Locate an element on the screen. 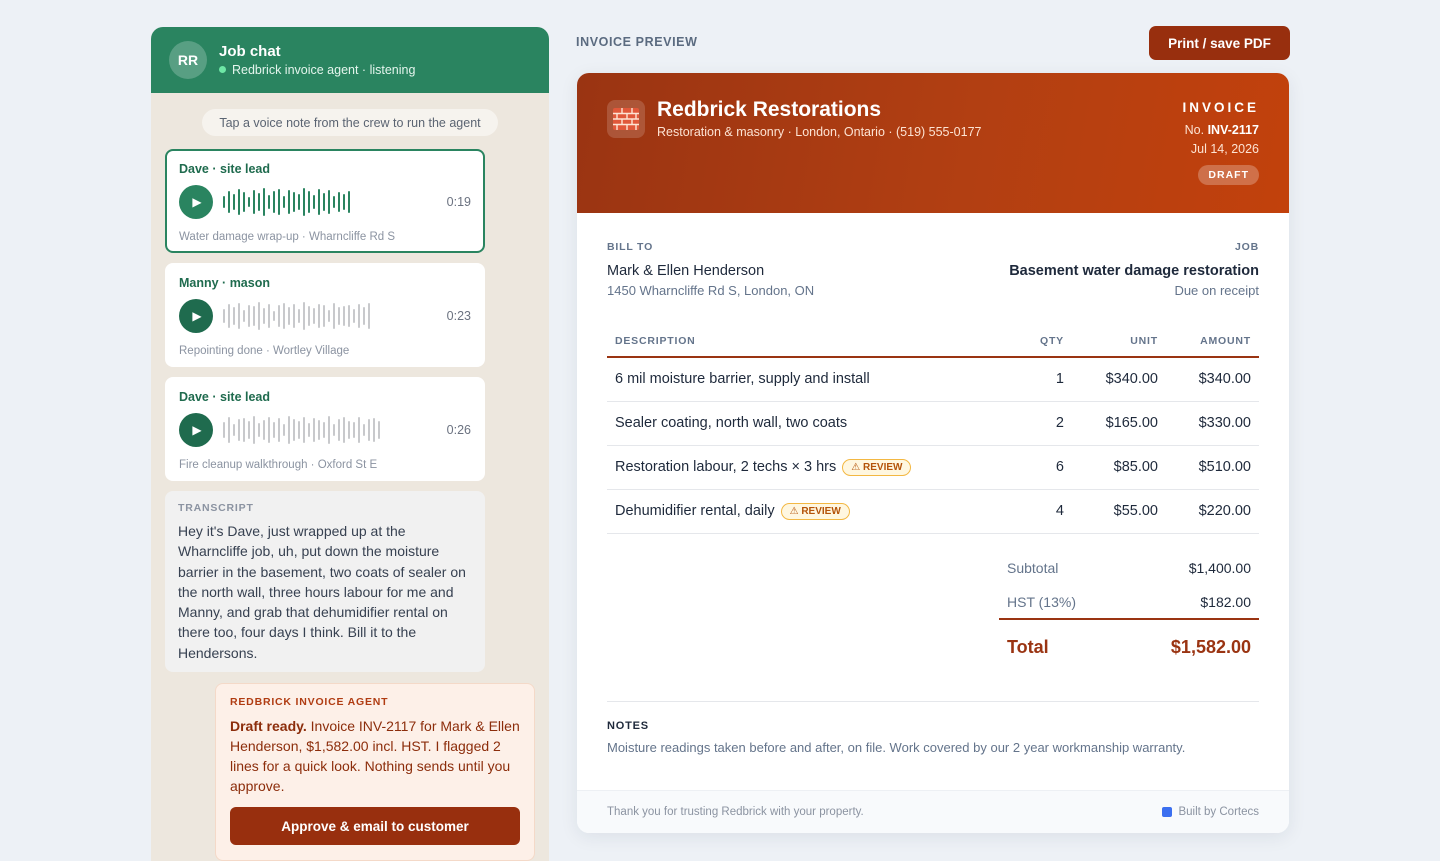 Image resolution: width=1440 pixels, height=861 pixels. item-amount: $330.00 is located at coordinates (1212, 423).